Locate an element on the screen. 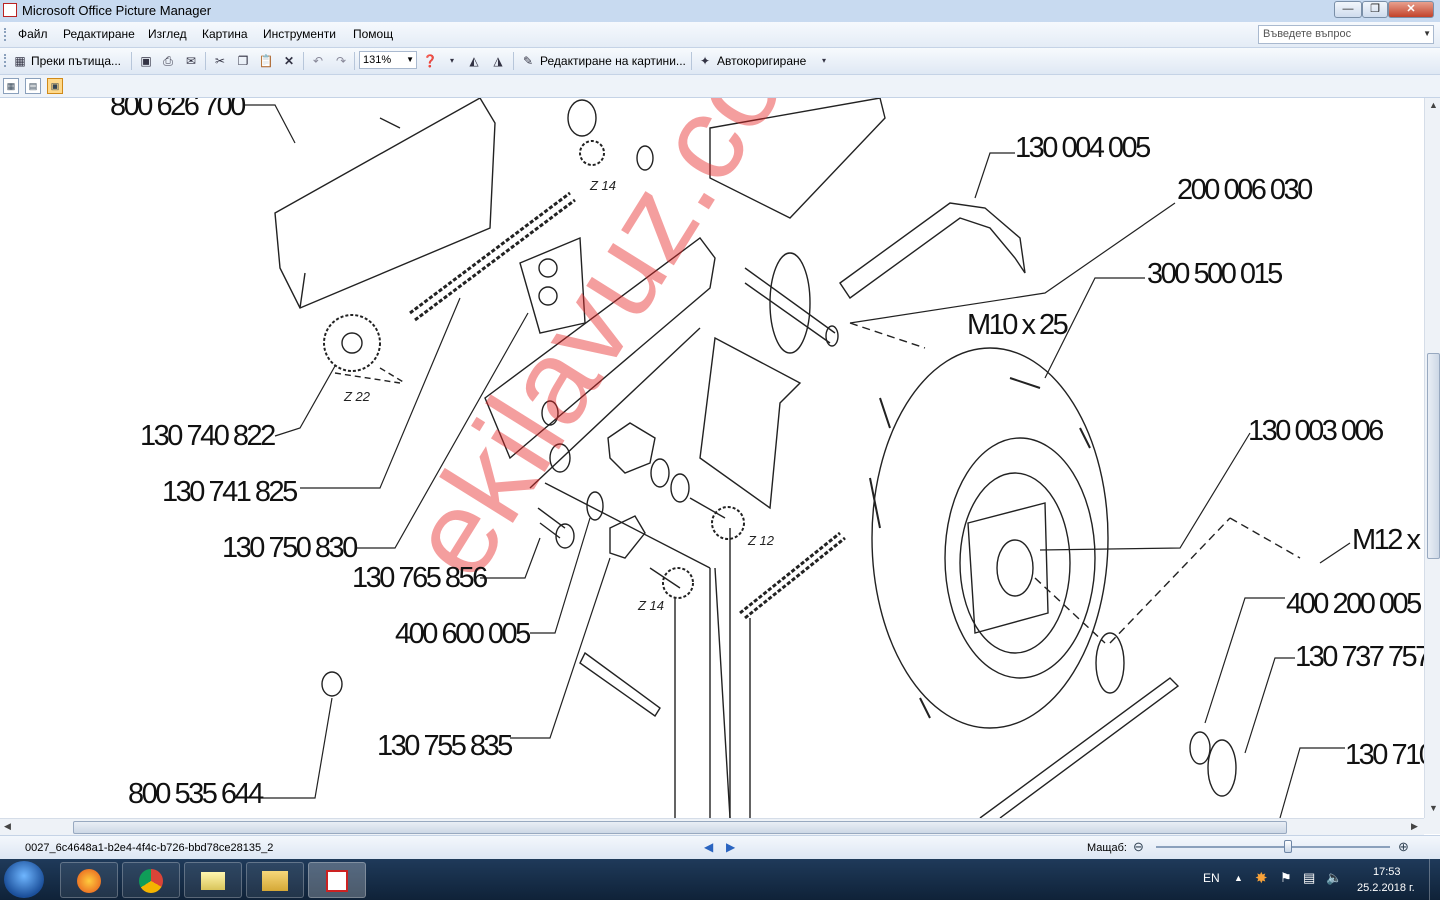 The width and height of the screenshot is (1440, 900). app-tray-icon: ✸ is located at coordinates (1261, 878).